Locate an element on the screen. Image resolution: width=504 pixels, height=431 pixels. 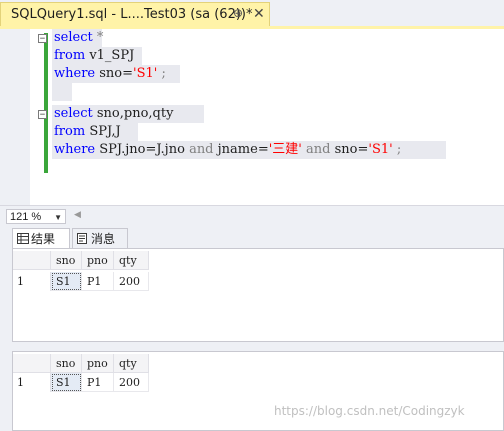
tab-results: 结果 is located at coordinates (41, 238).